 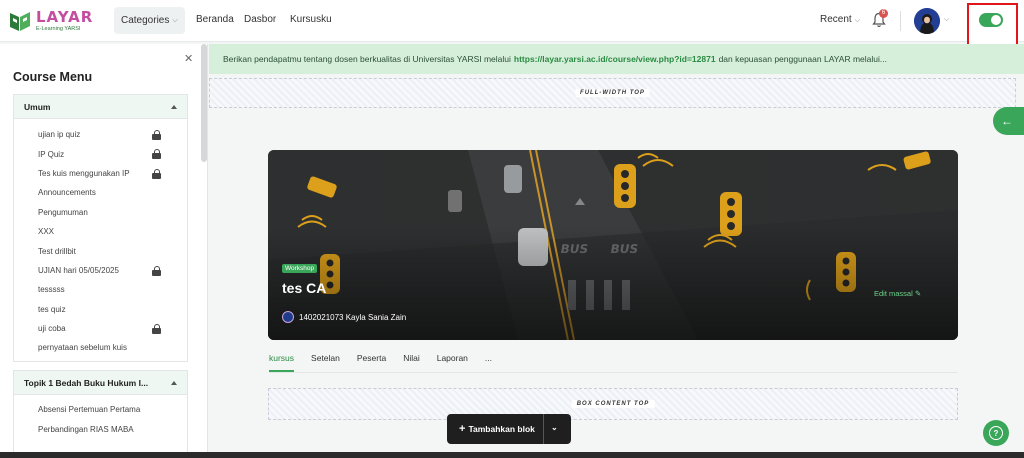 I want to click on navbar-divider, so click(x=900, y=21).